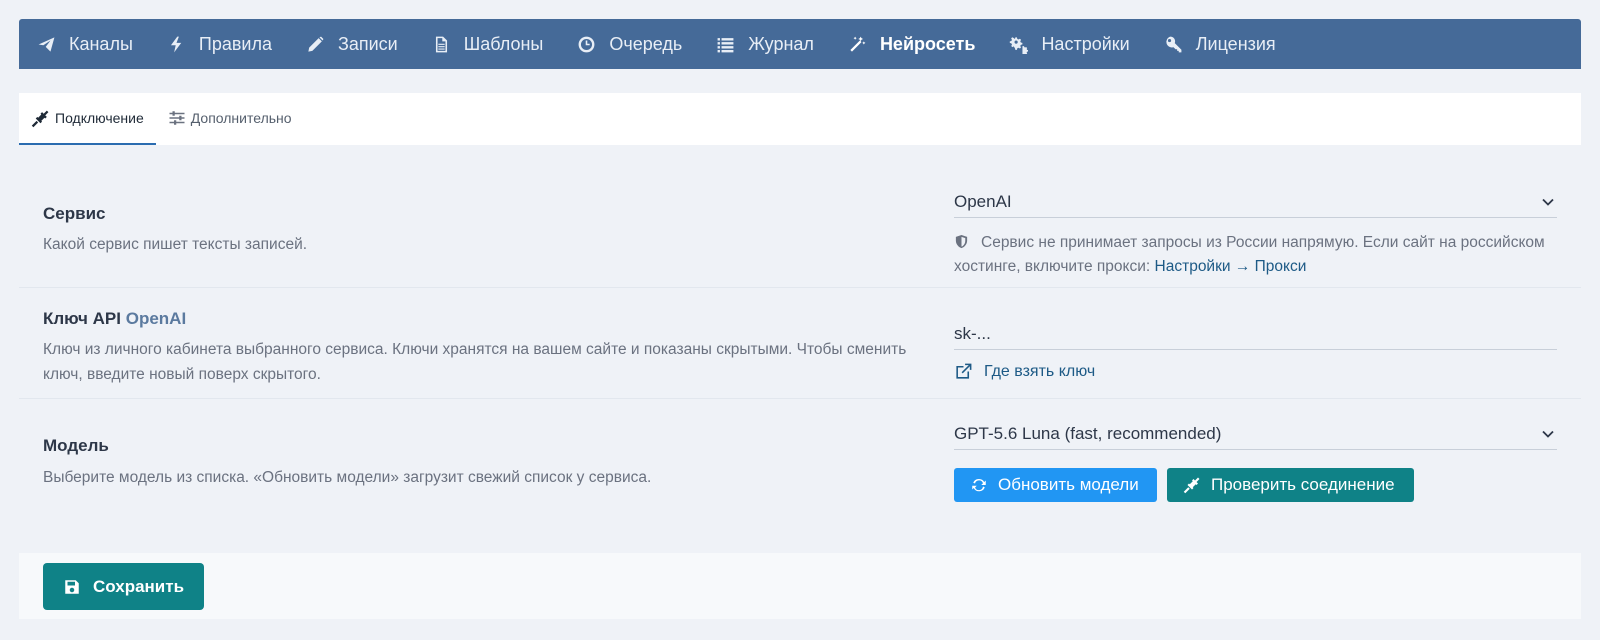 The height and width of the screenshot is (640, 1600). Describe the element at coordinates (646, 43) in the screenshot. I see `nav-item-label: Очередь` at that location.